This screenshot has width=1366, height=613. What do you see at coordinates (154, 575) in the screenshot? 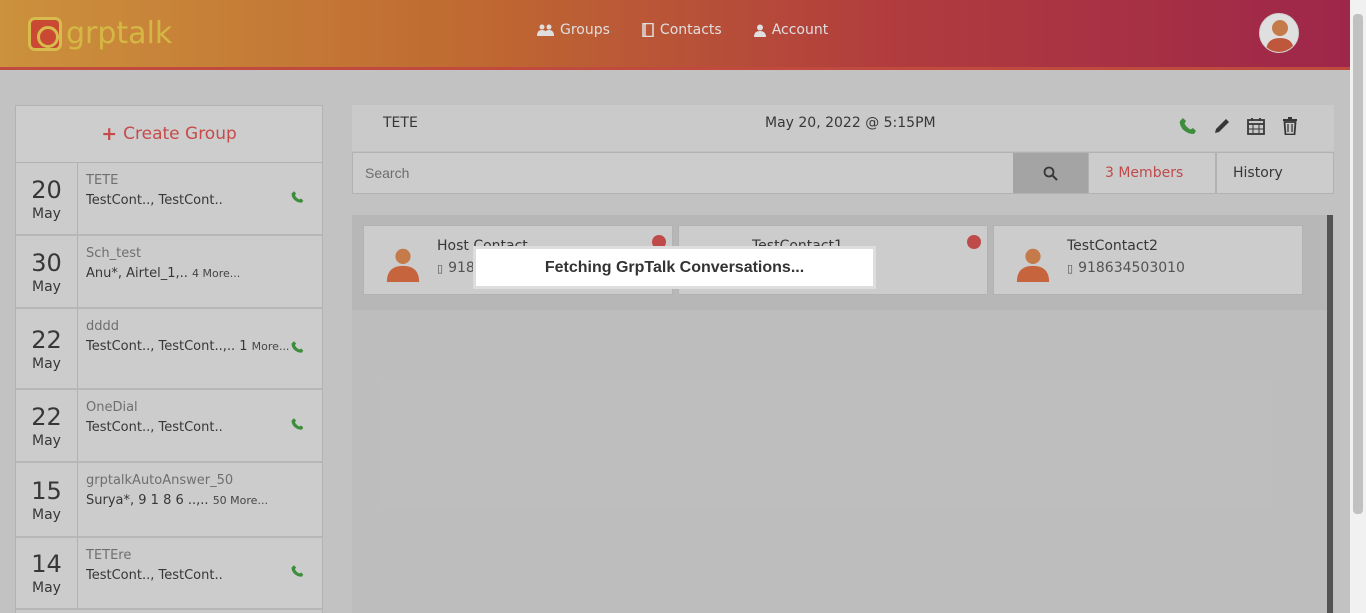
I see `group-members-text: TestCont.., TestCont..` at bounding box center [154, 575].